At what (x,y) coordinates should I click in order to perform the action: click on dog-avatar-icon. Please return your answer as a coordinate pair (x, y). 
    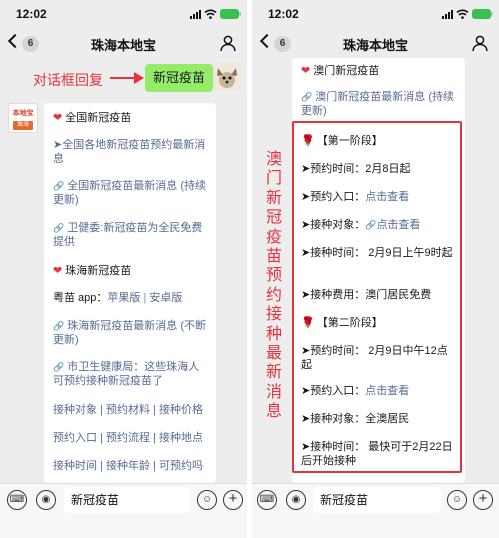
    Looking at the image, I should click on (227, 77).